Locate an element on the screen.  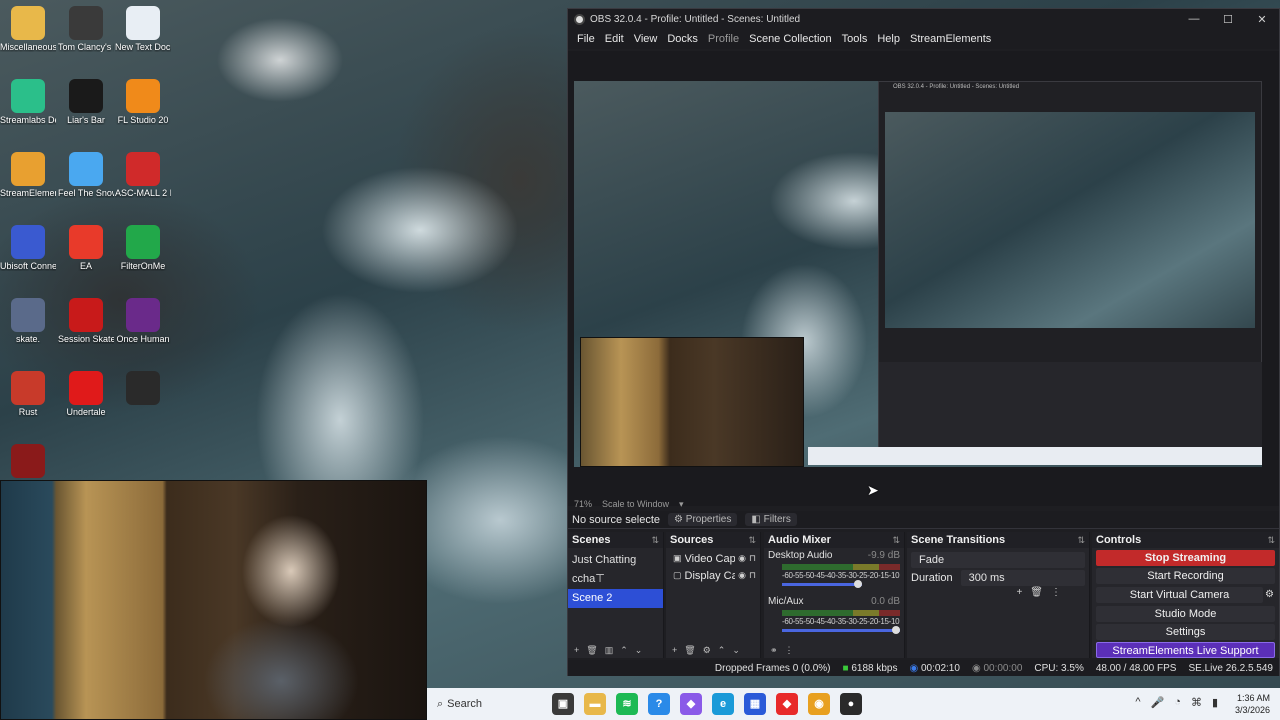
desktop-shortcut: FL Studio 20 is located at coordinates (143, 102).